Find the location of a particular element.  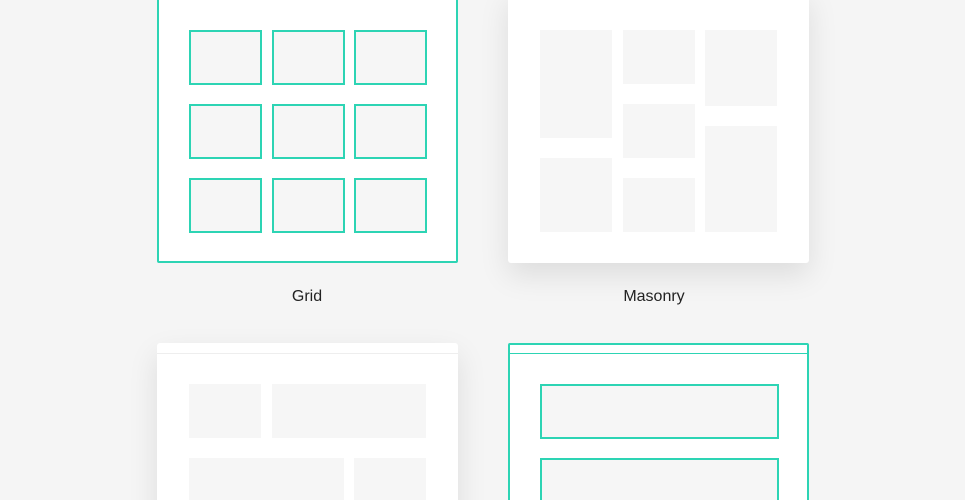

mixed-rows-layout-card is located at coordinates (307, 421).